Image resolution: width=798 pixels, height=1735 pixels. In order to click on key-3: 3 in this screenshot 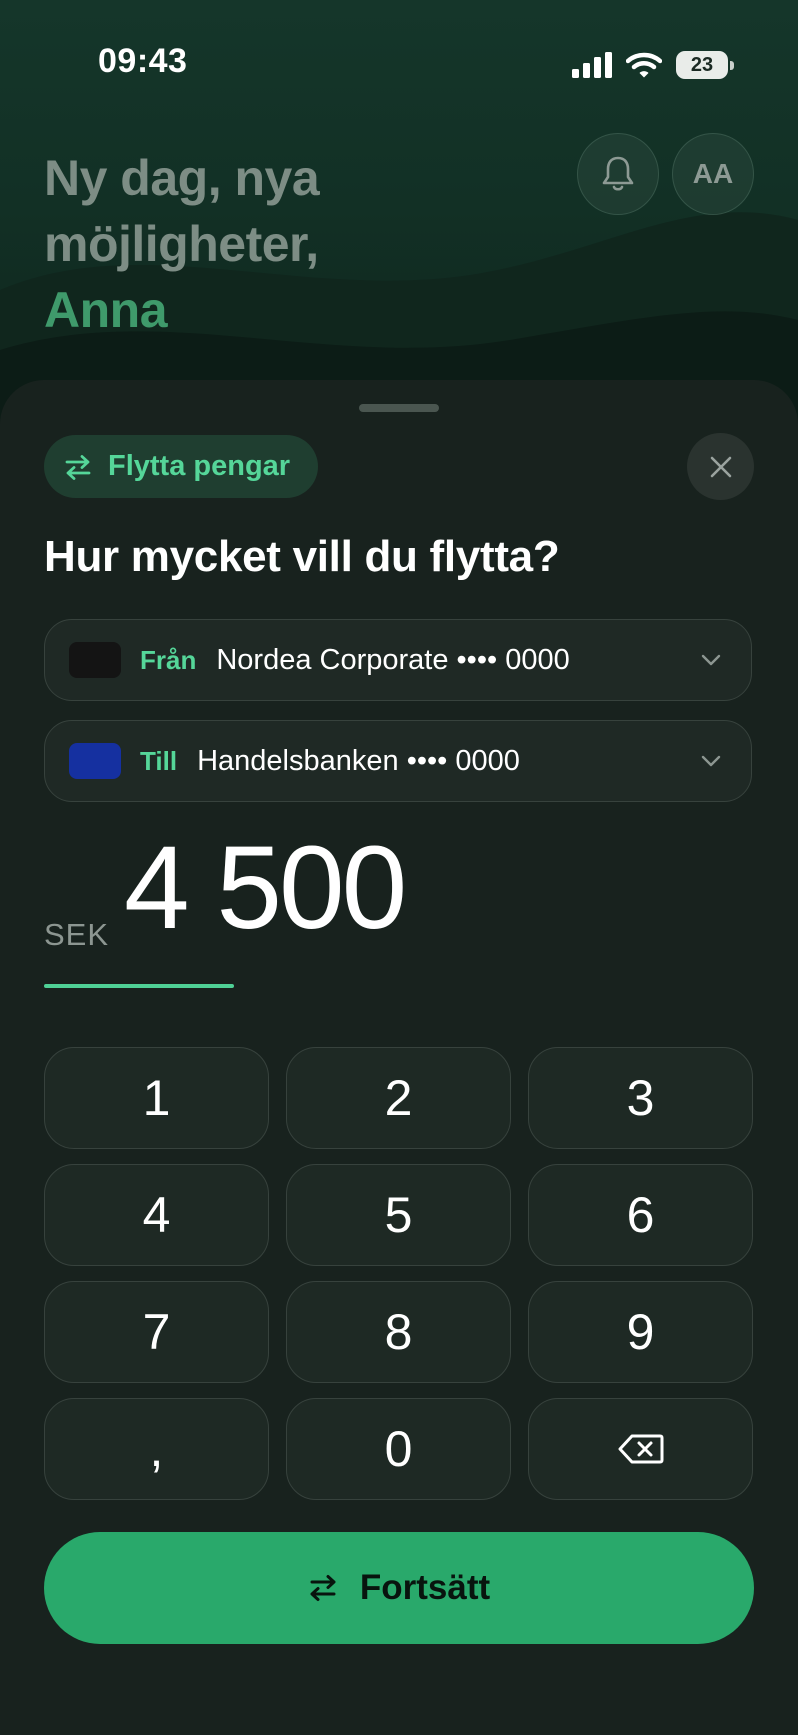, I will do `click(640, 1098)`.